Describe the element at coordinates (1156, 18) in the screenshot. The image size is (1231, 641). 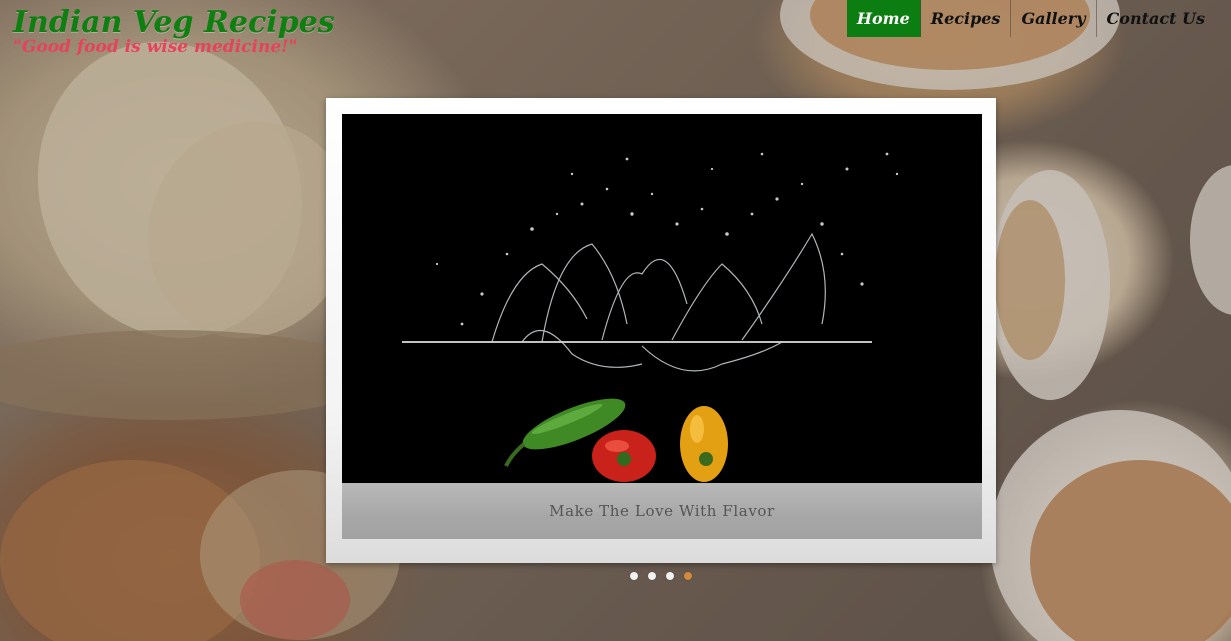
I see `nav-item-contact-us: Contact Us` at that location.